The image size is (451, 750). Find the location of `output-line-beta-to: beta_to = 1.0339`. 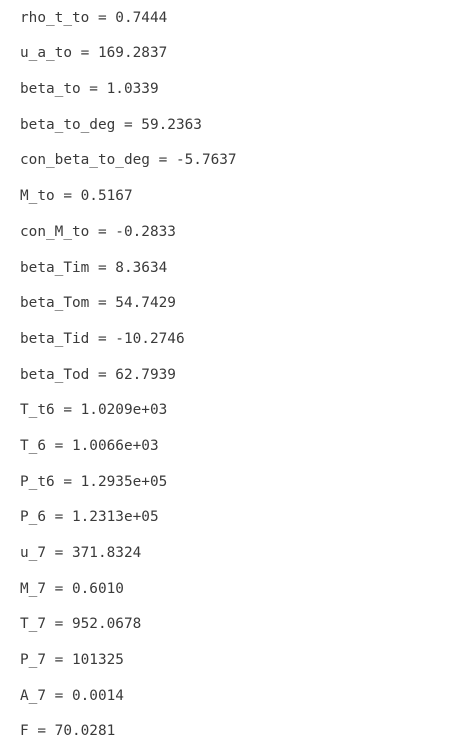

output-line-beta-to: beta_to = 1.0339 is located at coordinates (89, 89).